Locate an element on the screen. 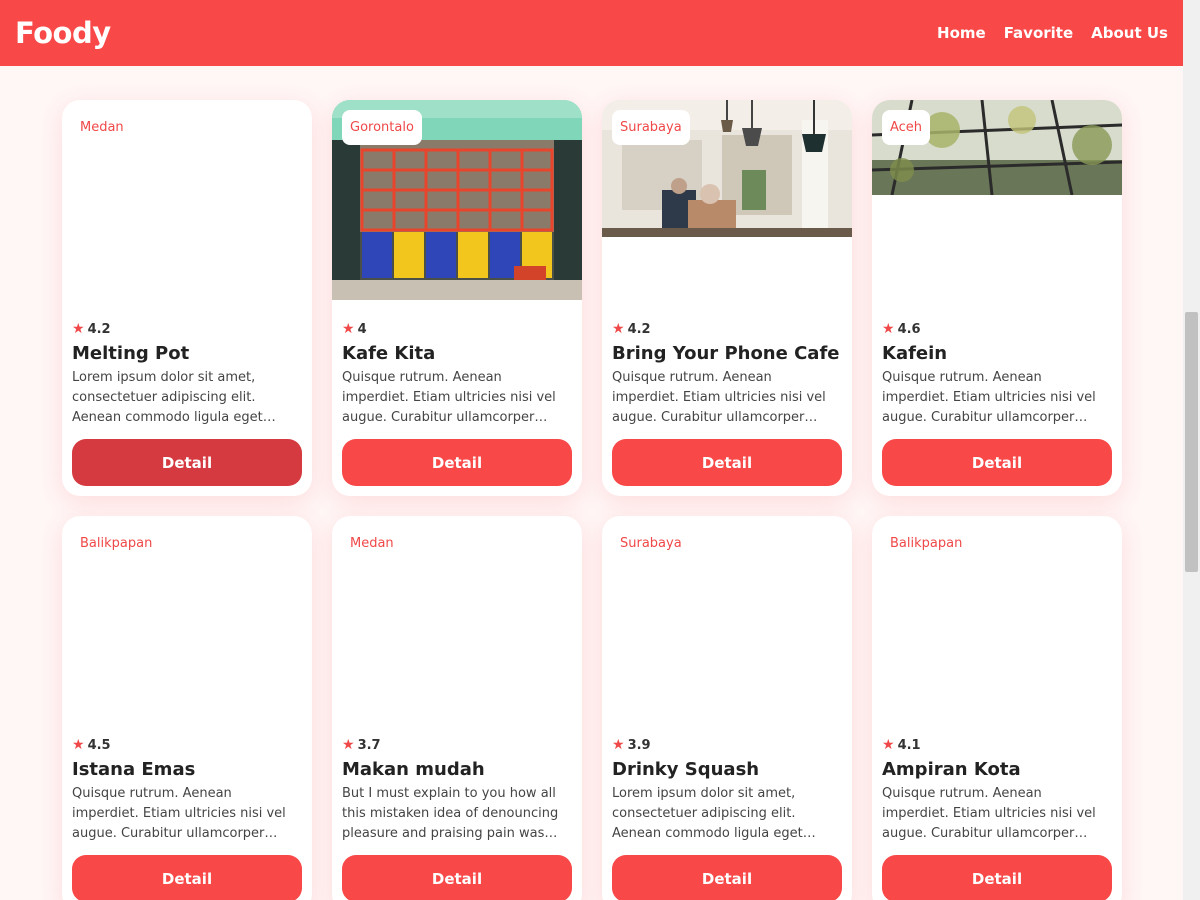  rating: ★ 4.5 is located at coordinates (91, 745).